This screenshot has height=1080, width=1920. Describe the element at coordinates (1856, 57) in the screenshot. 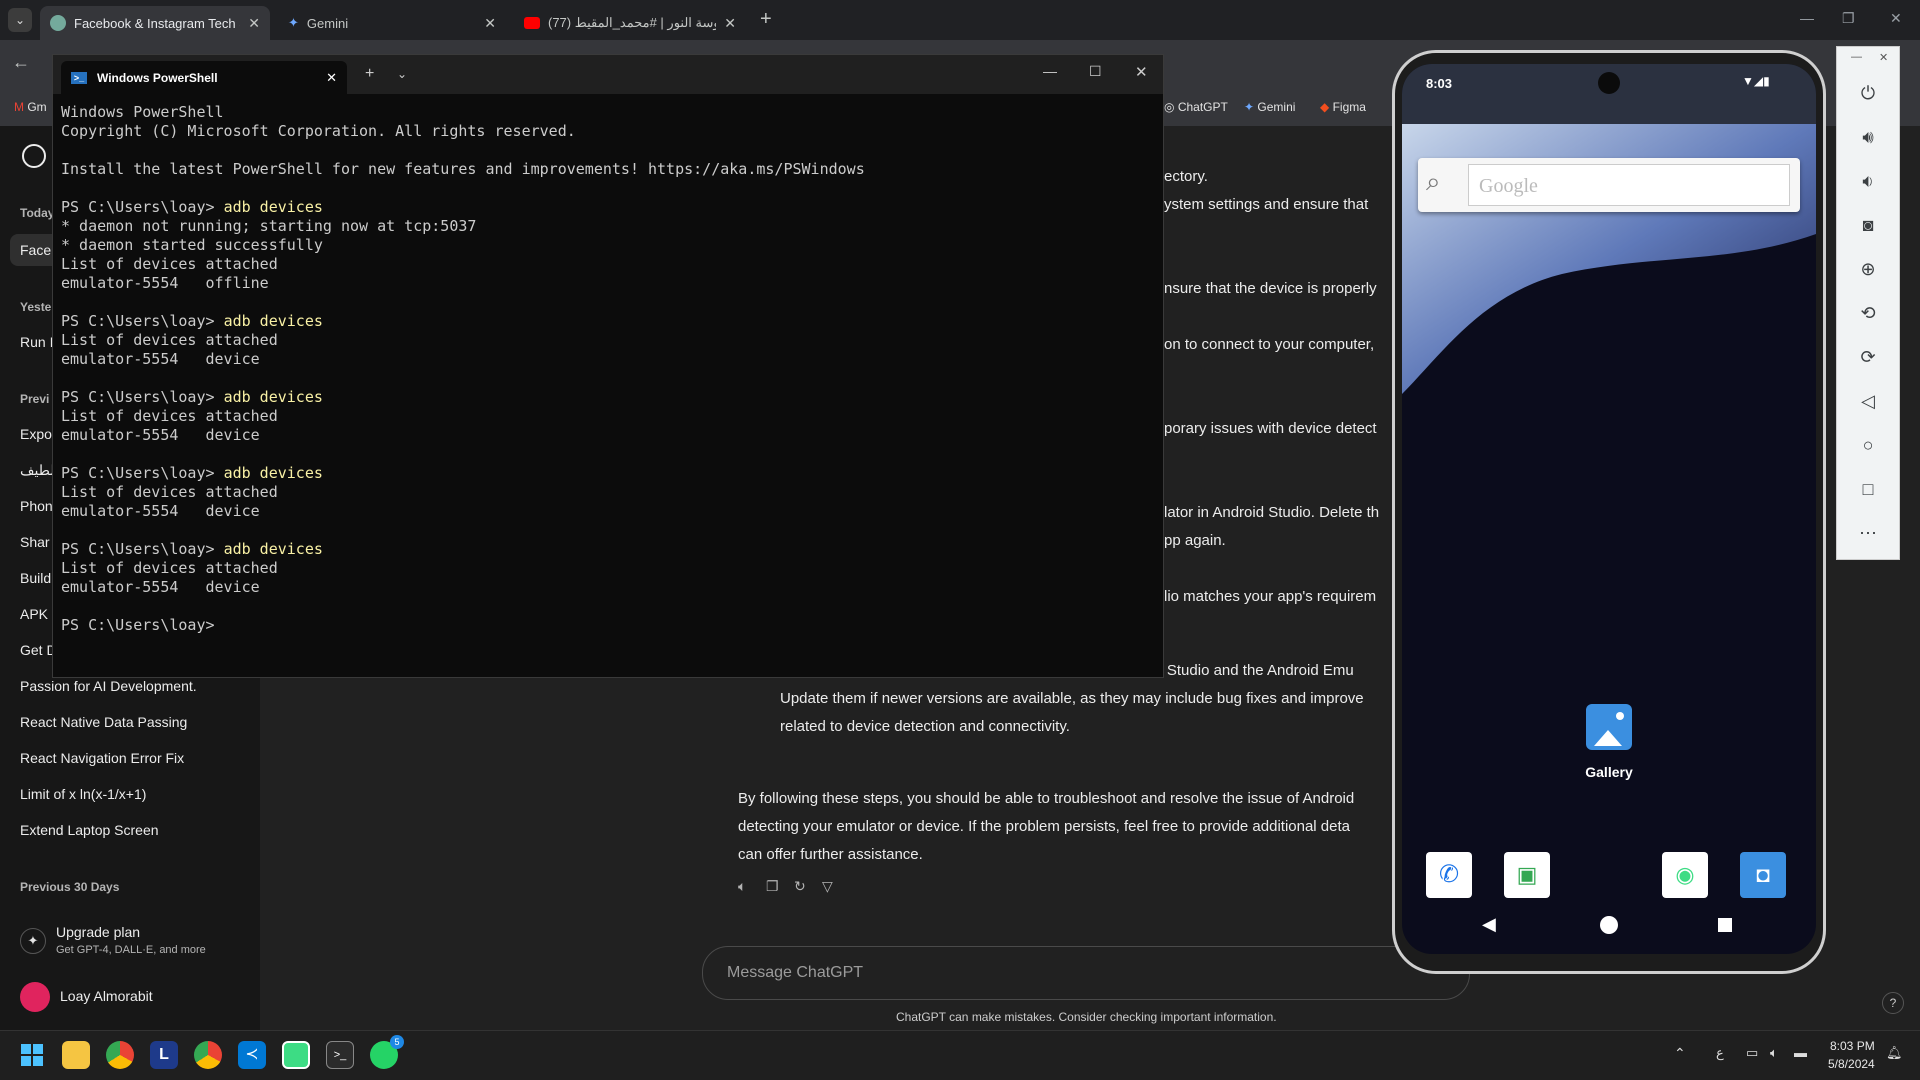

I see `panel-minimize-icon: —` at that location.